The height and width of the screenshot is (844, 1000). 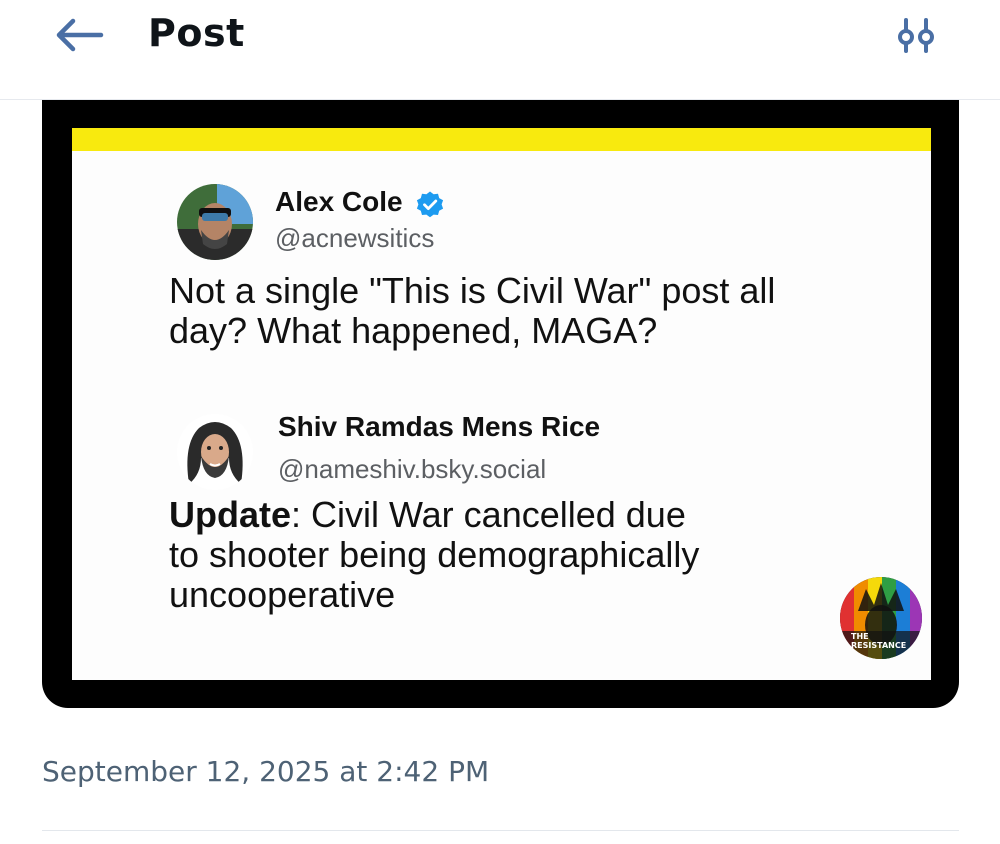 What do you see at coordinates (196, 33) in the screenshot?
I see `page-title: Post` at bounding box center [196, 33].